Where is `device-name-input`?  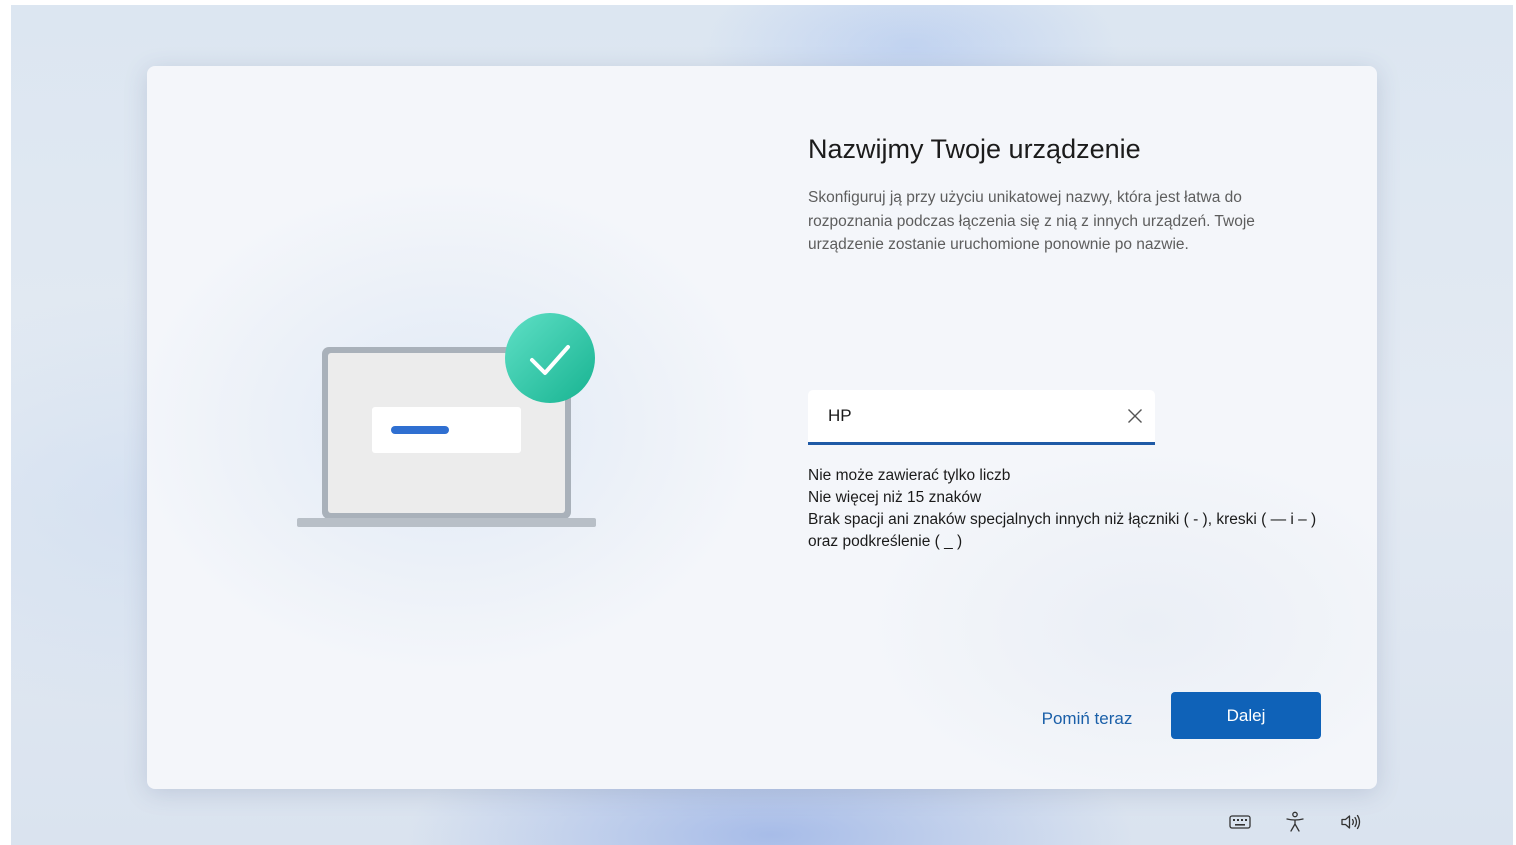
device-name-input is located at coordinates (968, 416).